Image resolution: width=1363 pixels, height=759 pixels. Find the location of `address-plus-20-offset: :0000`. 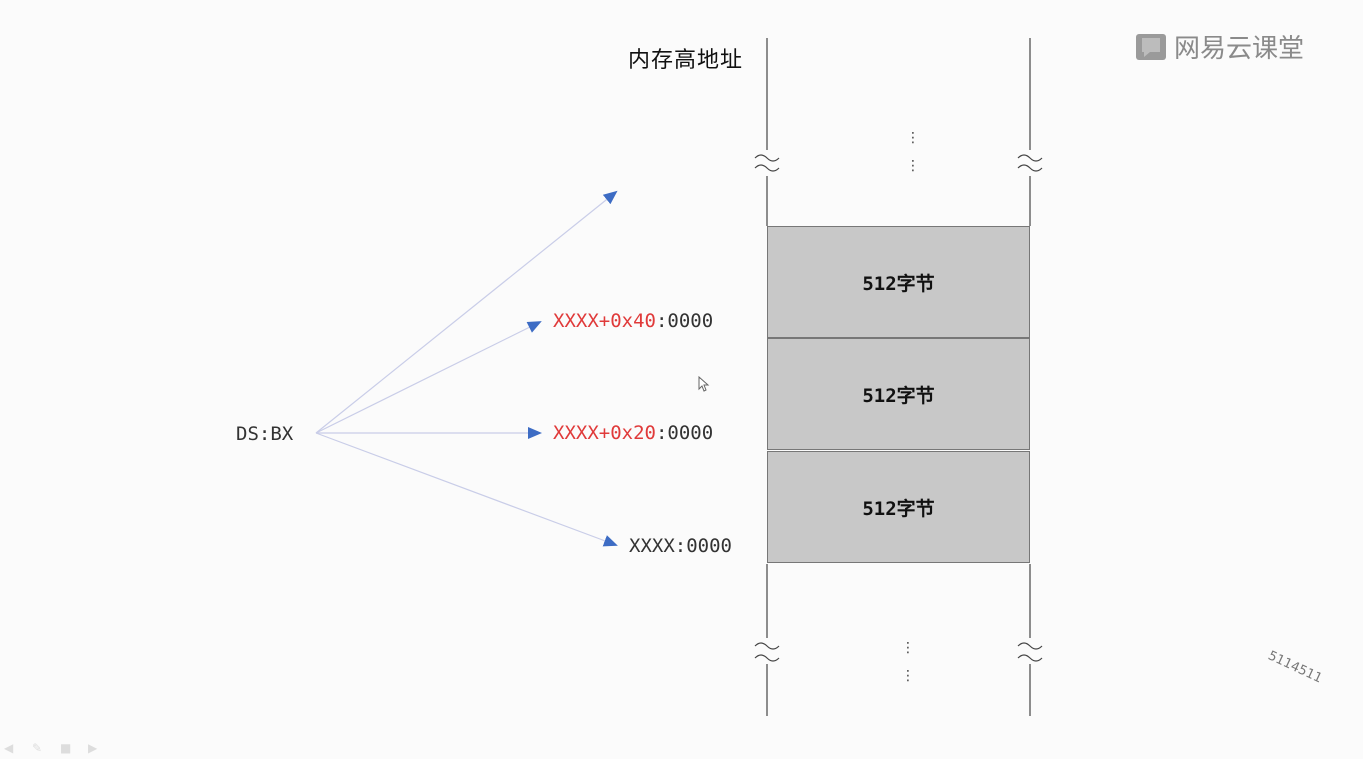

address-plus-20-offset: :0000 is located at coordinates (684, 433).